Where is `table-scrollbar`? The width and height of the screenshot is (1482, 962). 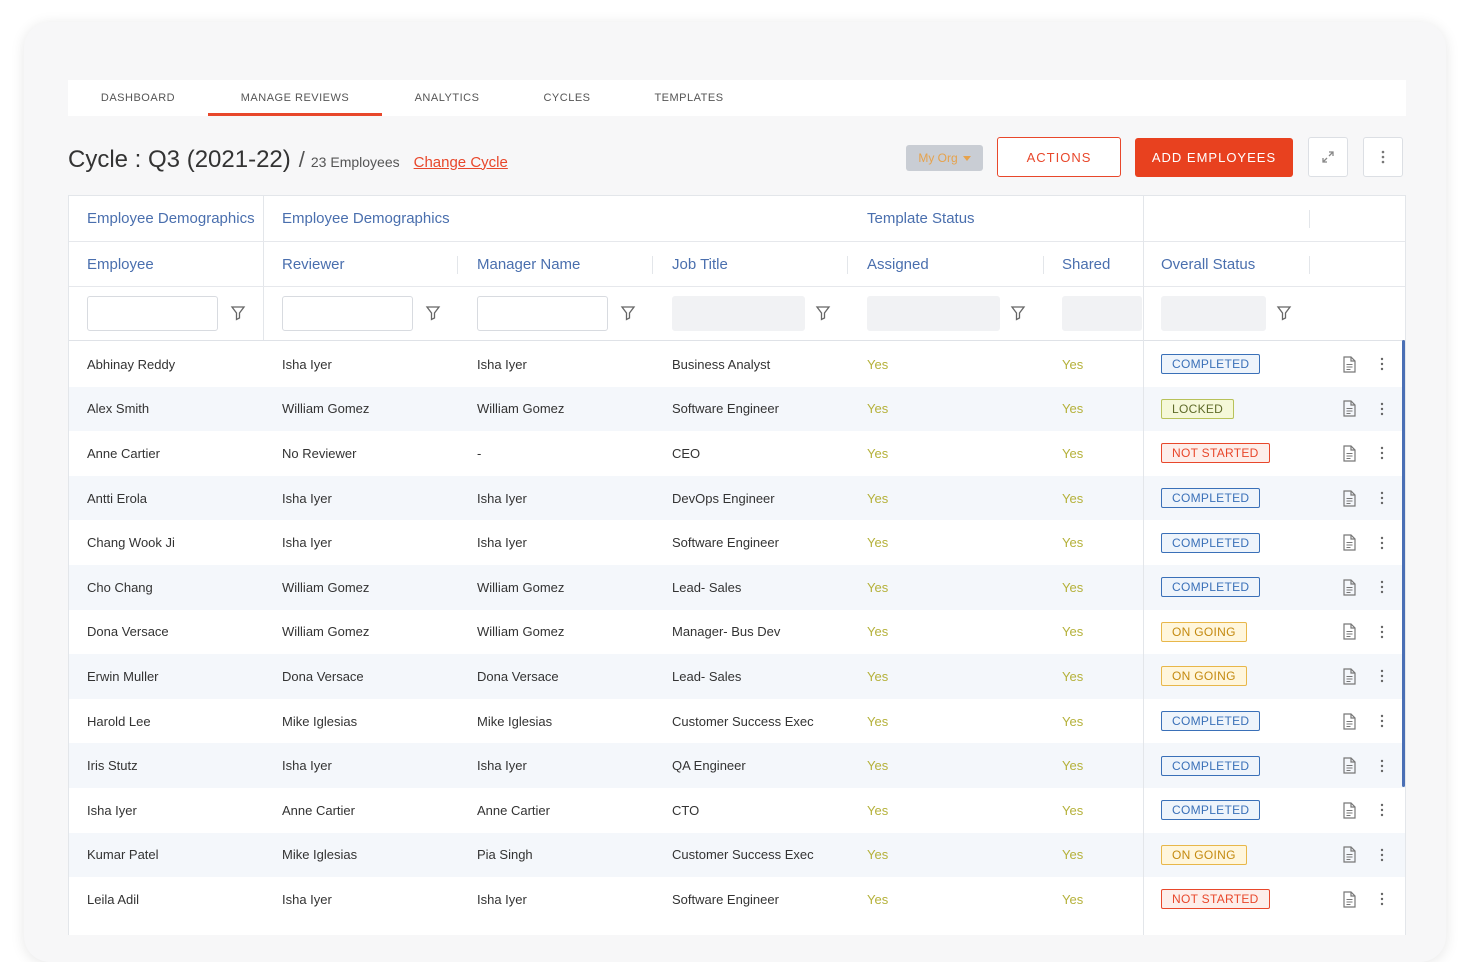 table-scrollbar is located at coordinates (1403, 563).